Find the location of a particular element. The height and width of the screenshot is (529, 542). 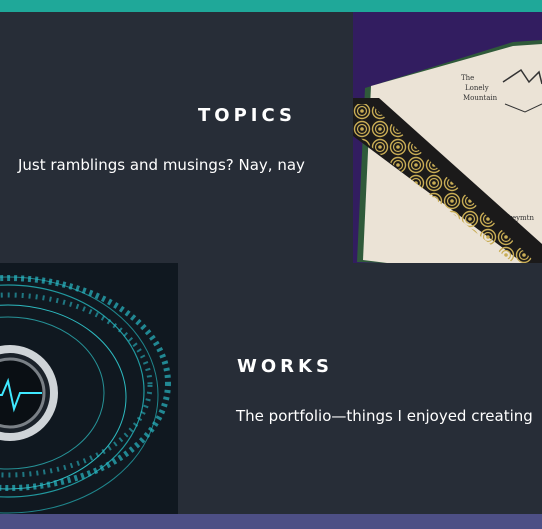

svg-text: Lonely is located at coordinates (477, 88).